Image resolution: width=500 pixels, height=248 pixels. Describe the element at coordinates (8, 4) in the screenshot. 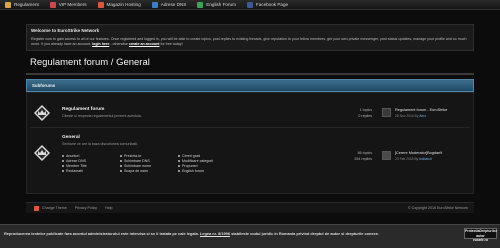

I see `book-icon` at that location.